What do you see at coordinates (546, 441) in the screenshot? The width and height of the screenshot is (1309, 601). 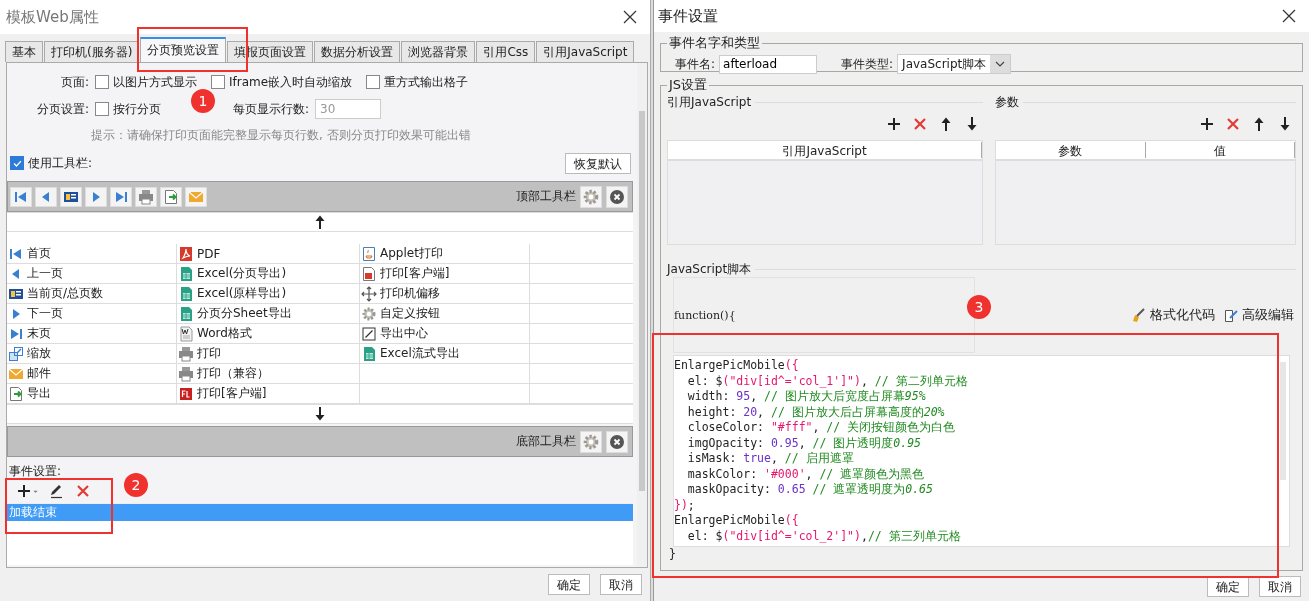 I see `toolbar-label: 底部工具栏` at bounding box center [546, 441].